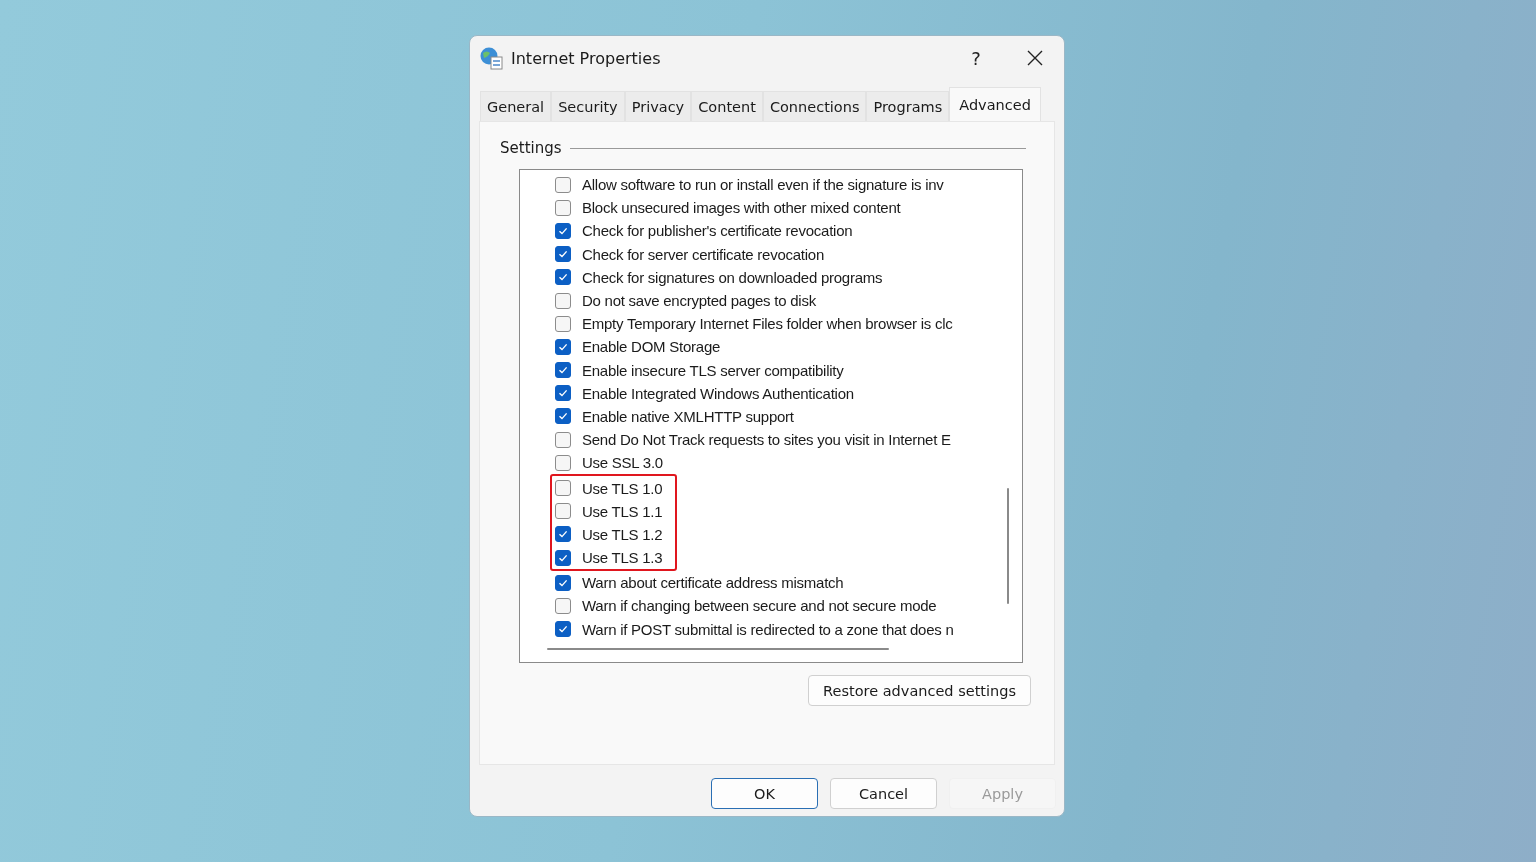  What do you see at coordinates (703, 254) in the screenshot?
I see `setting-label: Check for server certificate revocation` at bounding box center [703, 254].